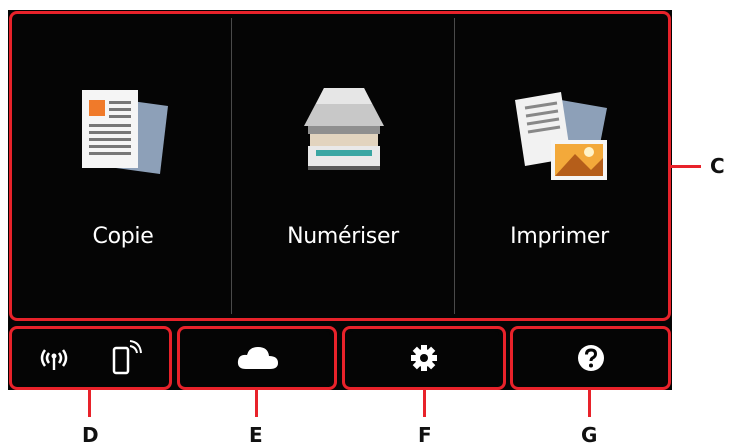 The width and height of the screenshot is (736, 447). What do you see at coordinates (589, 435) in the screenshot?
I see `callout-g: G` at bounding box center [589, 435].